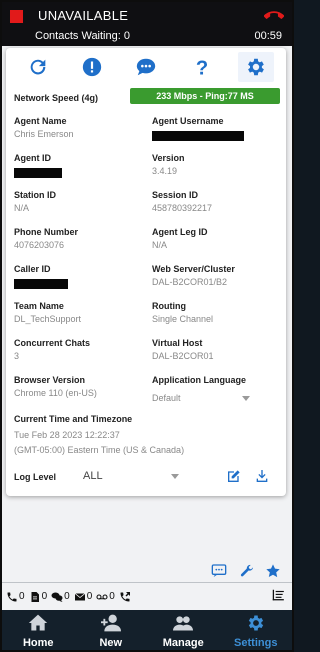  I want to click on nav-home: Home, so click(38, 630).